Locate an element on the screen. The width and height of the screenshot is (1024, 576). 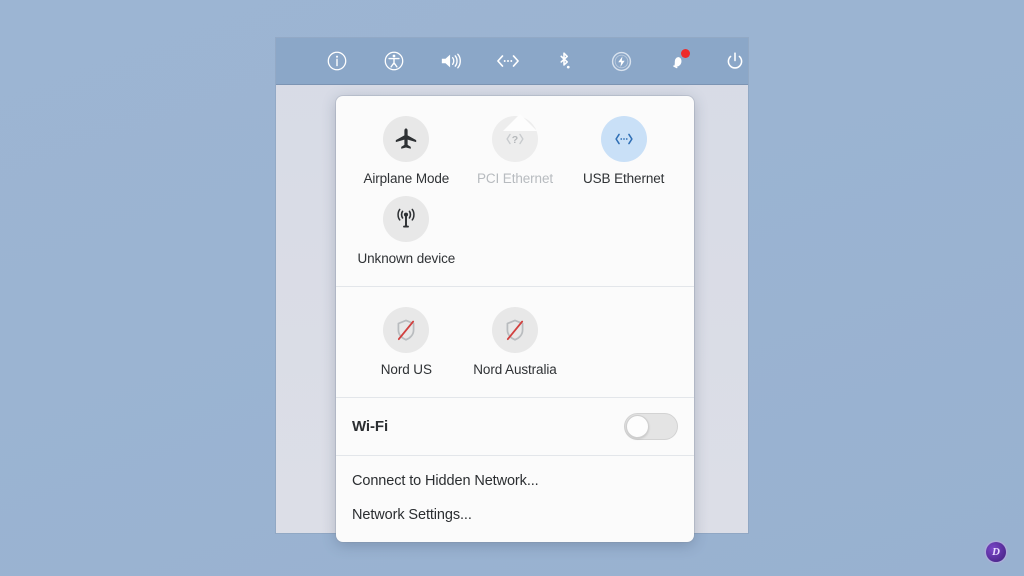
wifi-toggle-switch is located at coordinates (651, 426).